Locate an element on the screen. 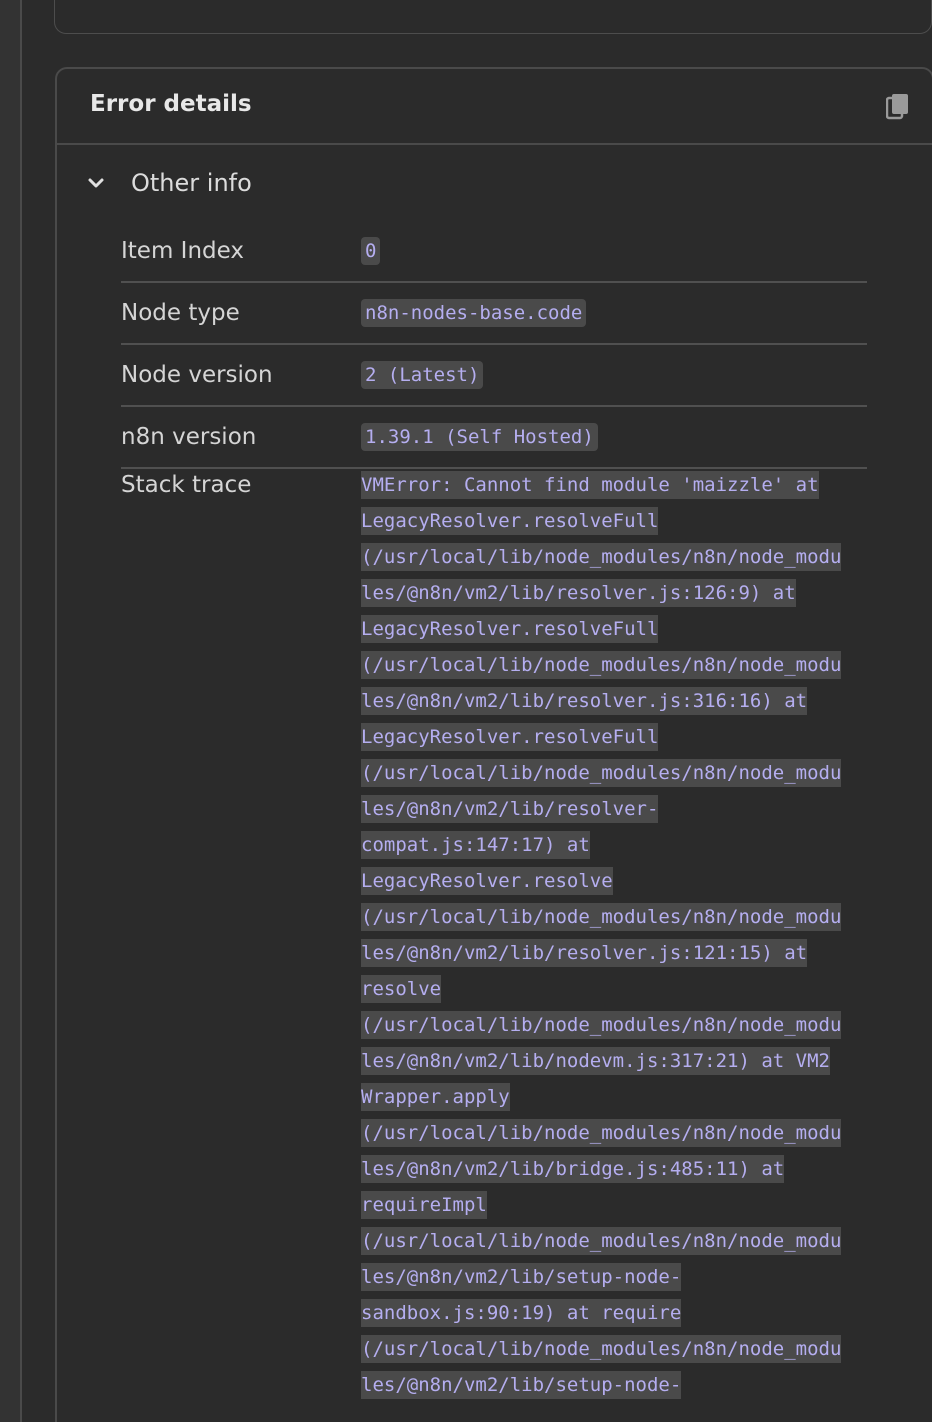 The width and height of the screenshot is (932, 1422). other-info-toggle: Other info is located at coordinates (168, 183).